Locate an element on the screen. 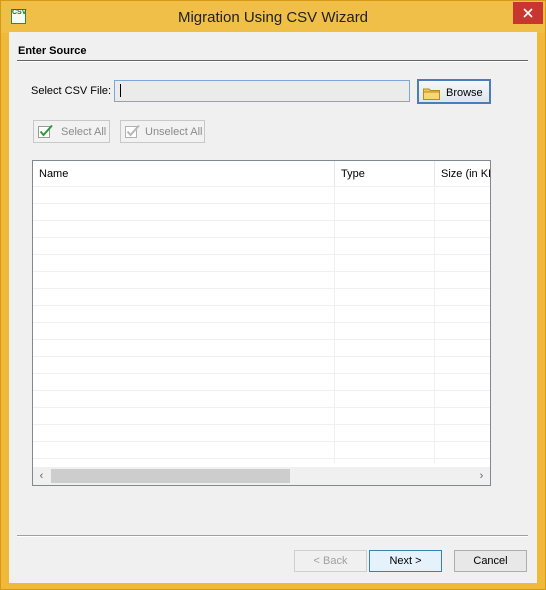 Image resolution: width=546 pixels, height=590 pixels. cancel-button: Cancel is located at coordinates (490, 561).